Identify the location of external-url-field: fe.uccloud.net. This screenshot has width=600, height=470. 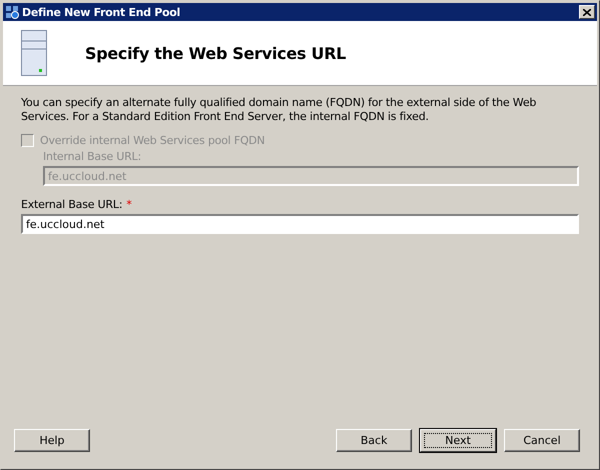
(300, 224).